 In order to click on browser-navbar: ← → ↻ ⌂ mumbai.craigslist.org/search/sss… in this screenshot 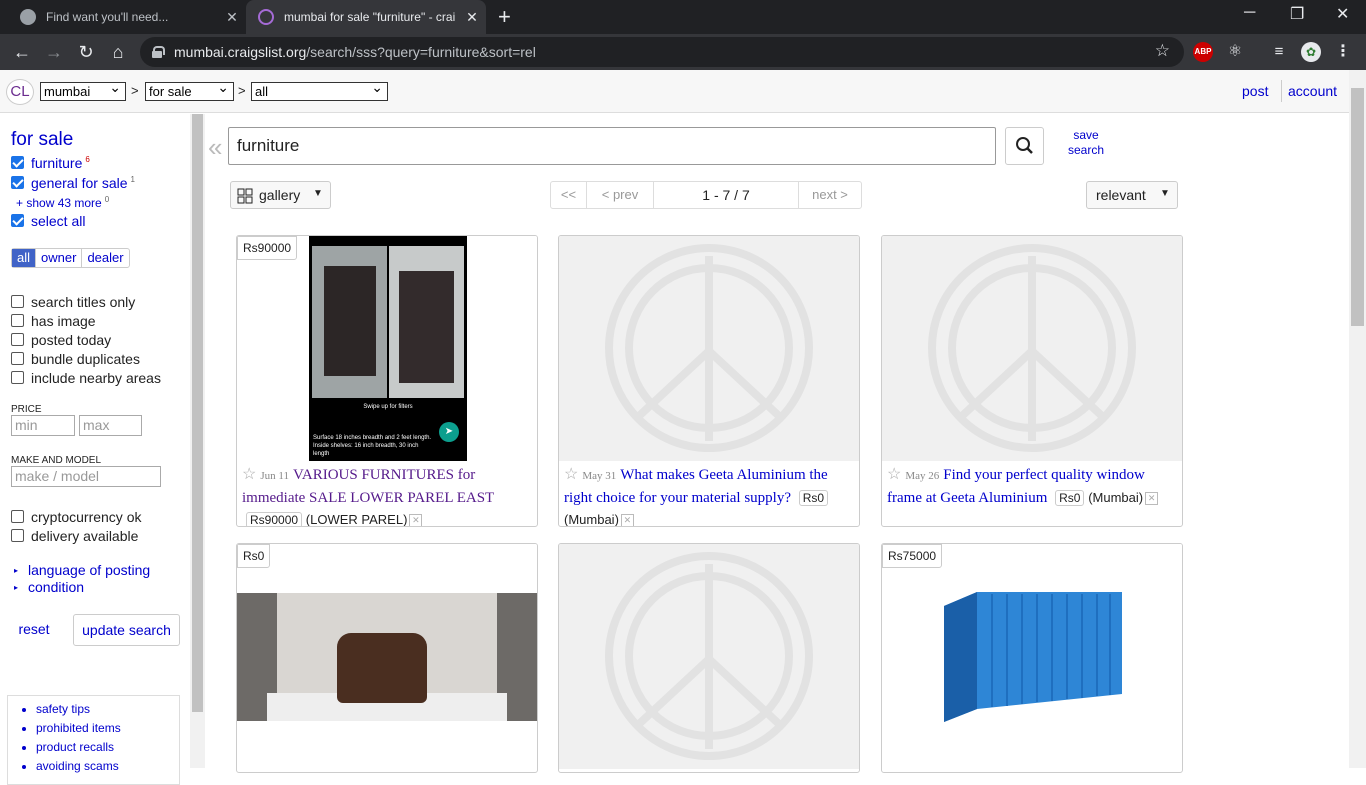, I will do `click(683, 52)`.